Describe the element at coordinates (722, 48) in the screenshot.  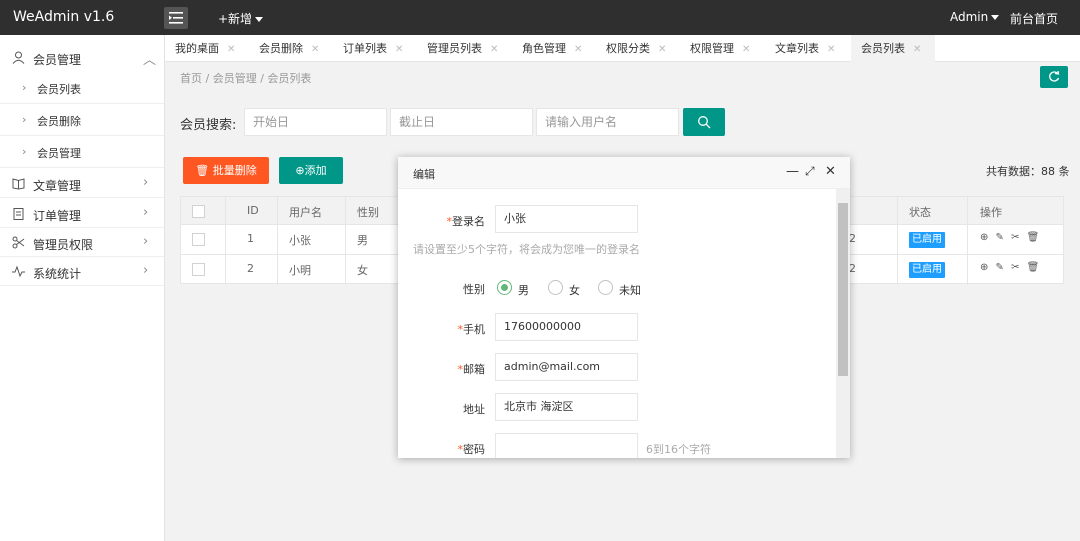
I see `tab-permission-manage: 权限管理 ✕` at that location.